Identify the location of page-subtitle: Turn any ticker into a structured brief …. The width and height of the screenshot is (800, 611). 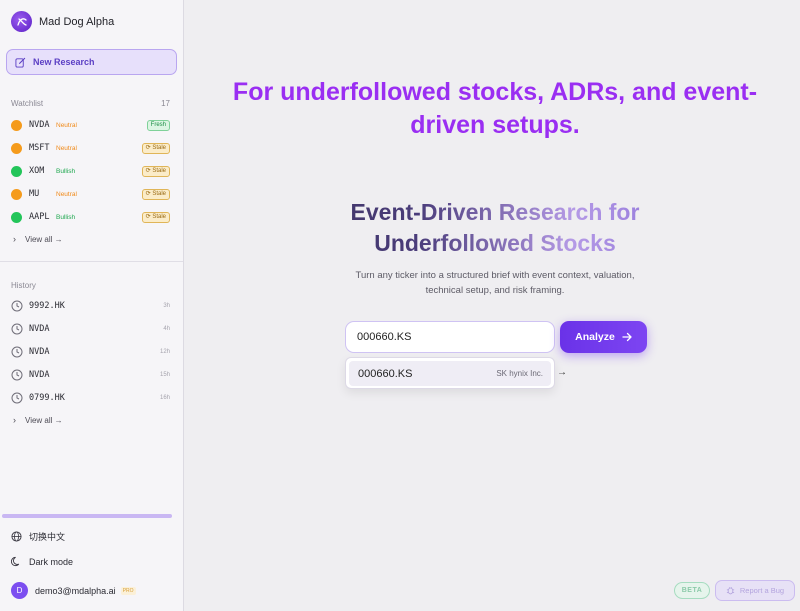
(495, 283).